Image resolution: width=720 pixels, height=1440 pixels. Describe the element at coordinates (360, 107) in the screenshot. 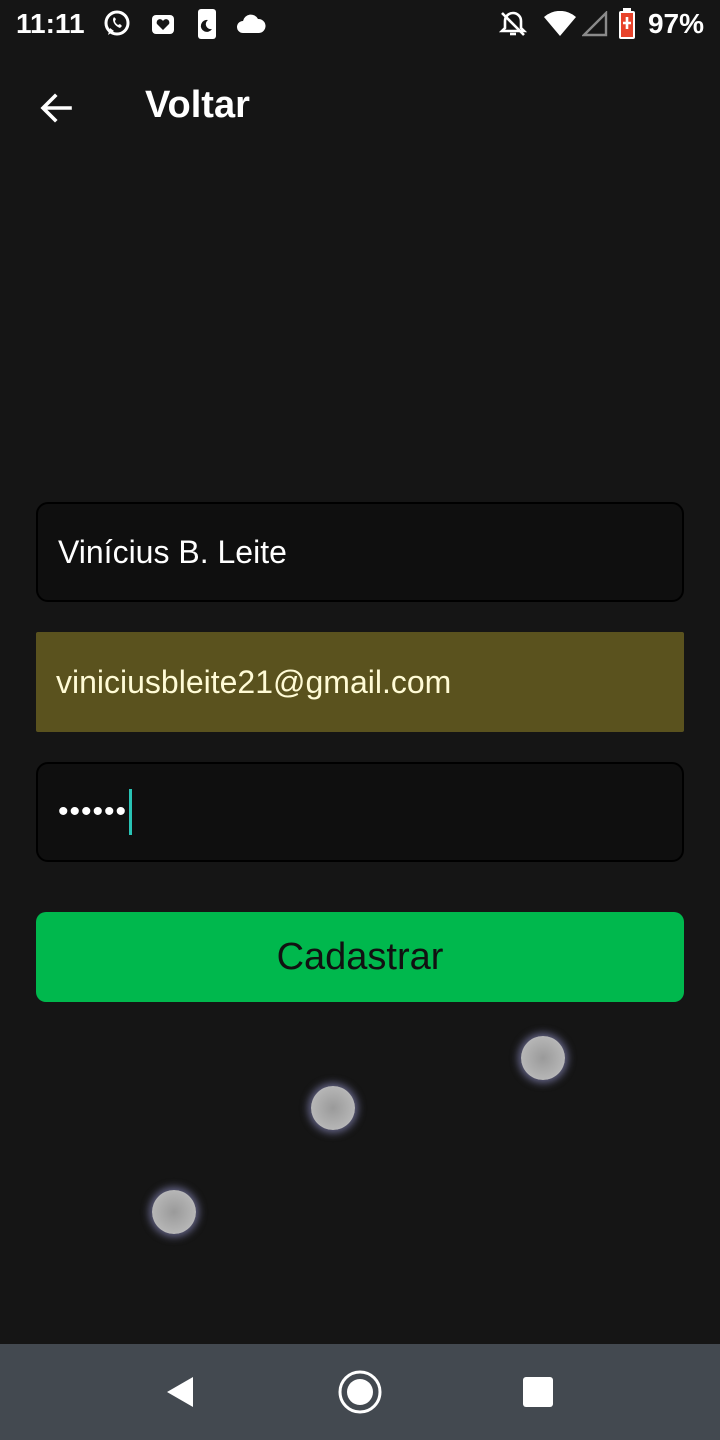

I see `app-bar: Voltar` at that location.